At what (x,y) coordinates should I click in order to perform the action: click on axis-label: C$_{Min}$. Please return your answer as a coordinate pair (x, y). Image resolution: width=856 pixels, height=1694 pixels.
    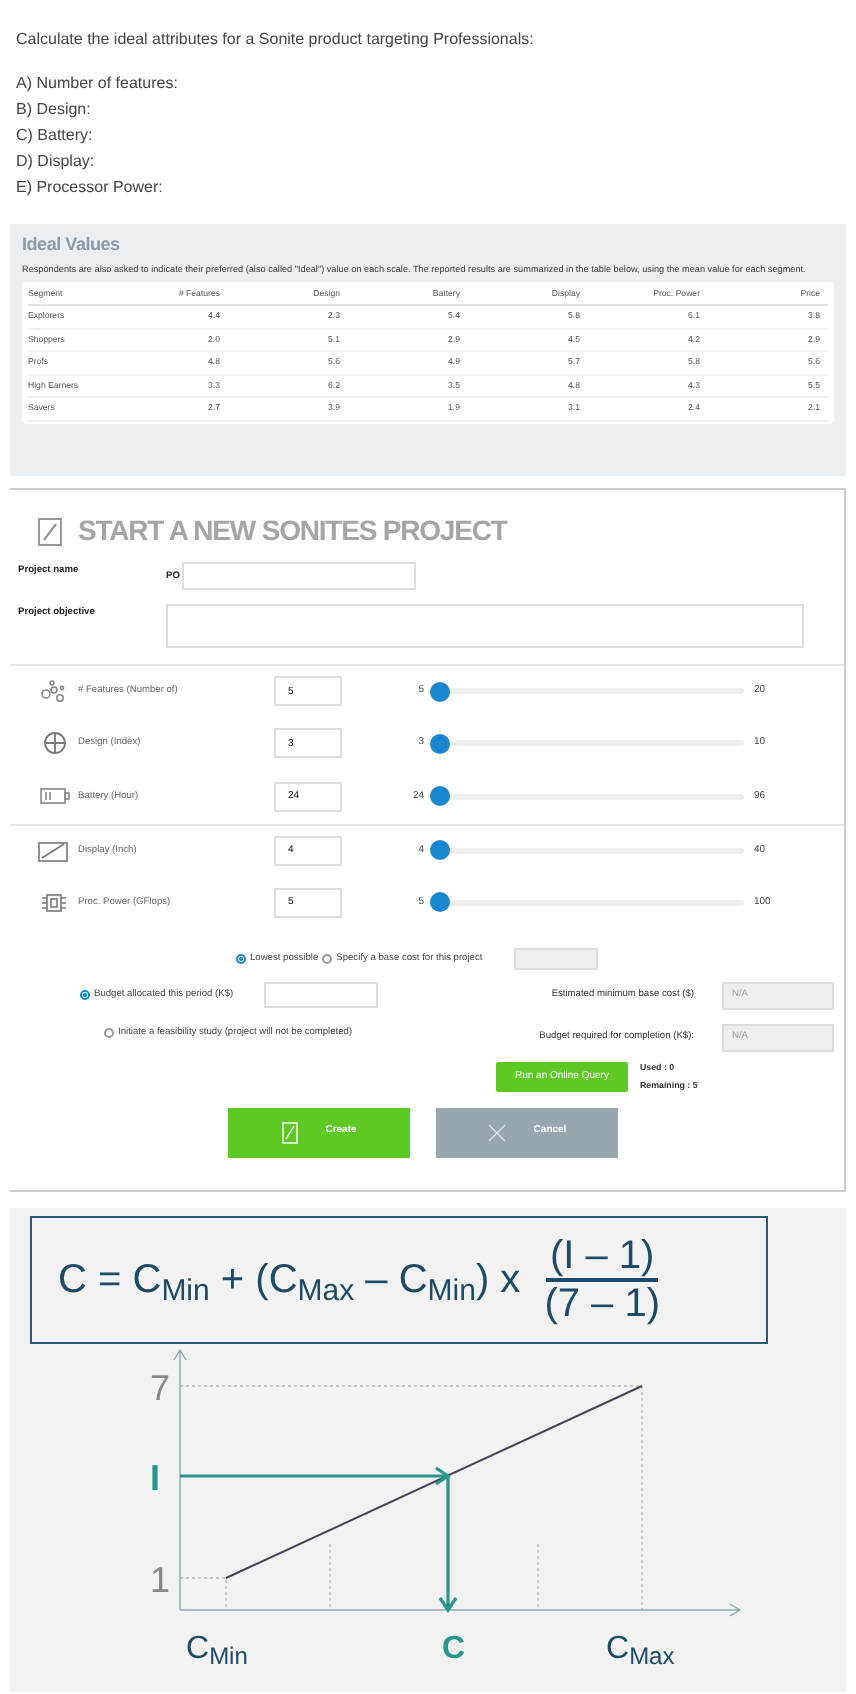
    Looking at the image, I should click on (217, 1650).